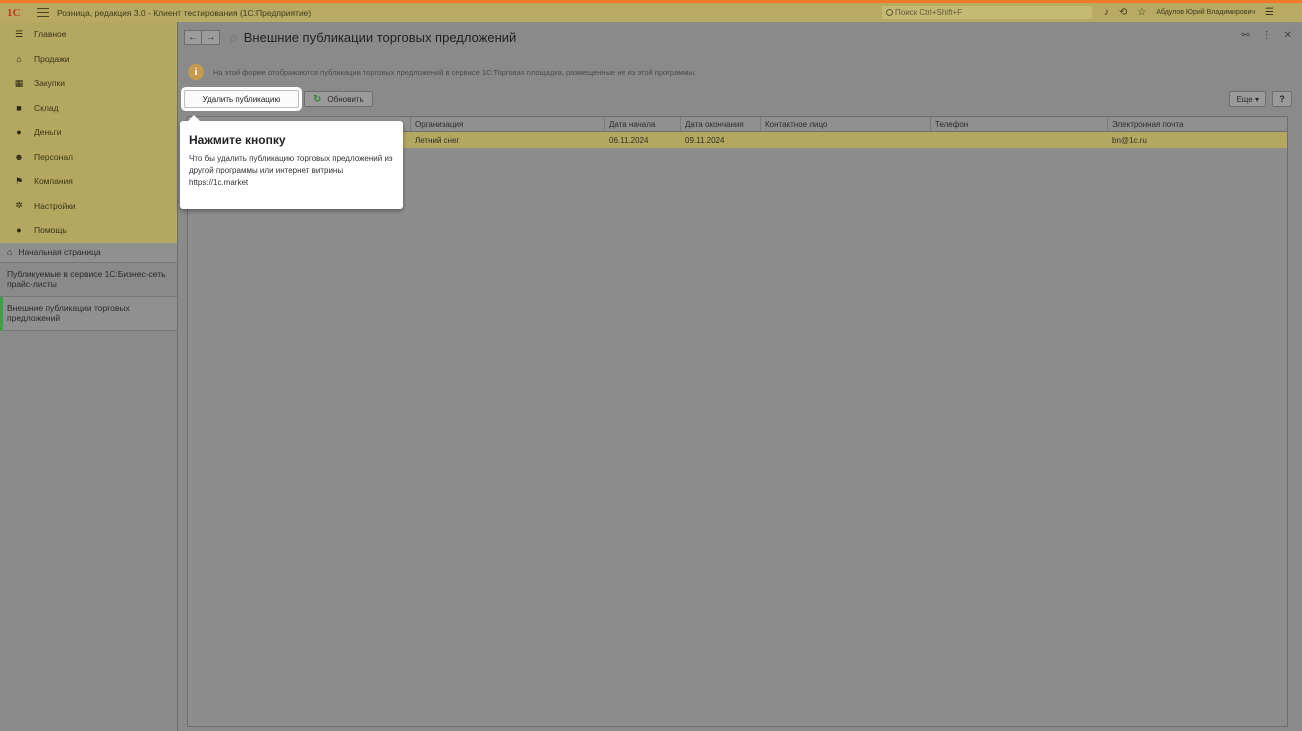  Describe the element at coordinates (1267, 35) in the screenshot. I see `more-menu-icon: ⋮` at that location.